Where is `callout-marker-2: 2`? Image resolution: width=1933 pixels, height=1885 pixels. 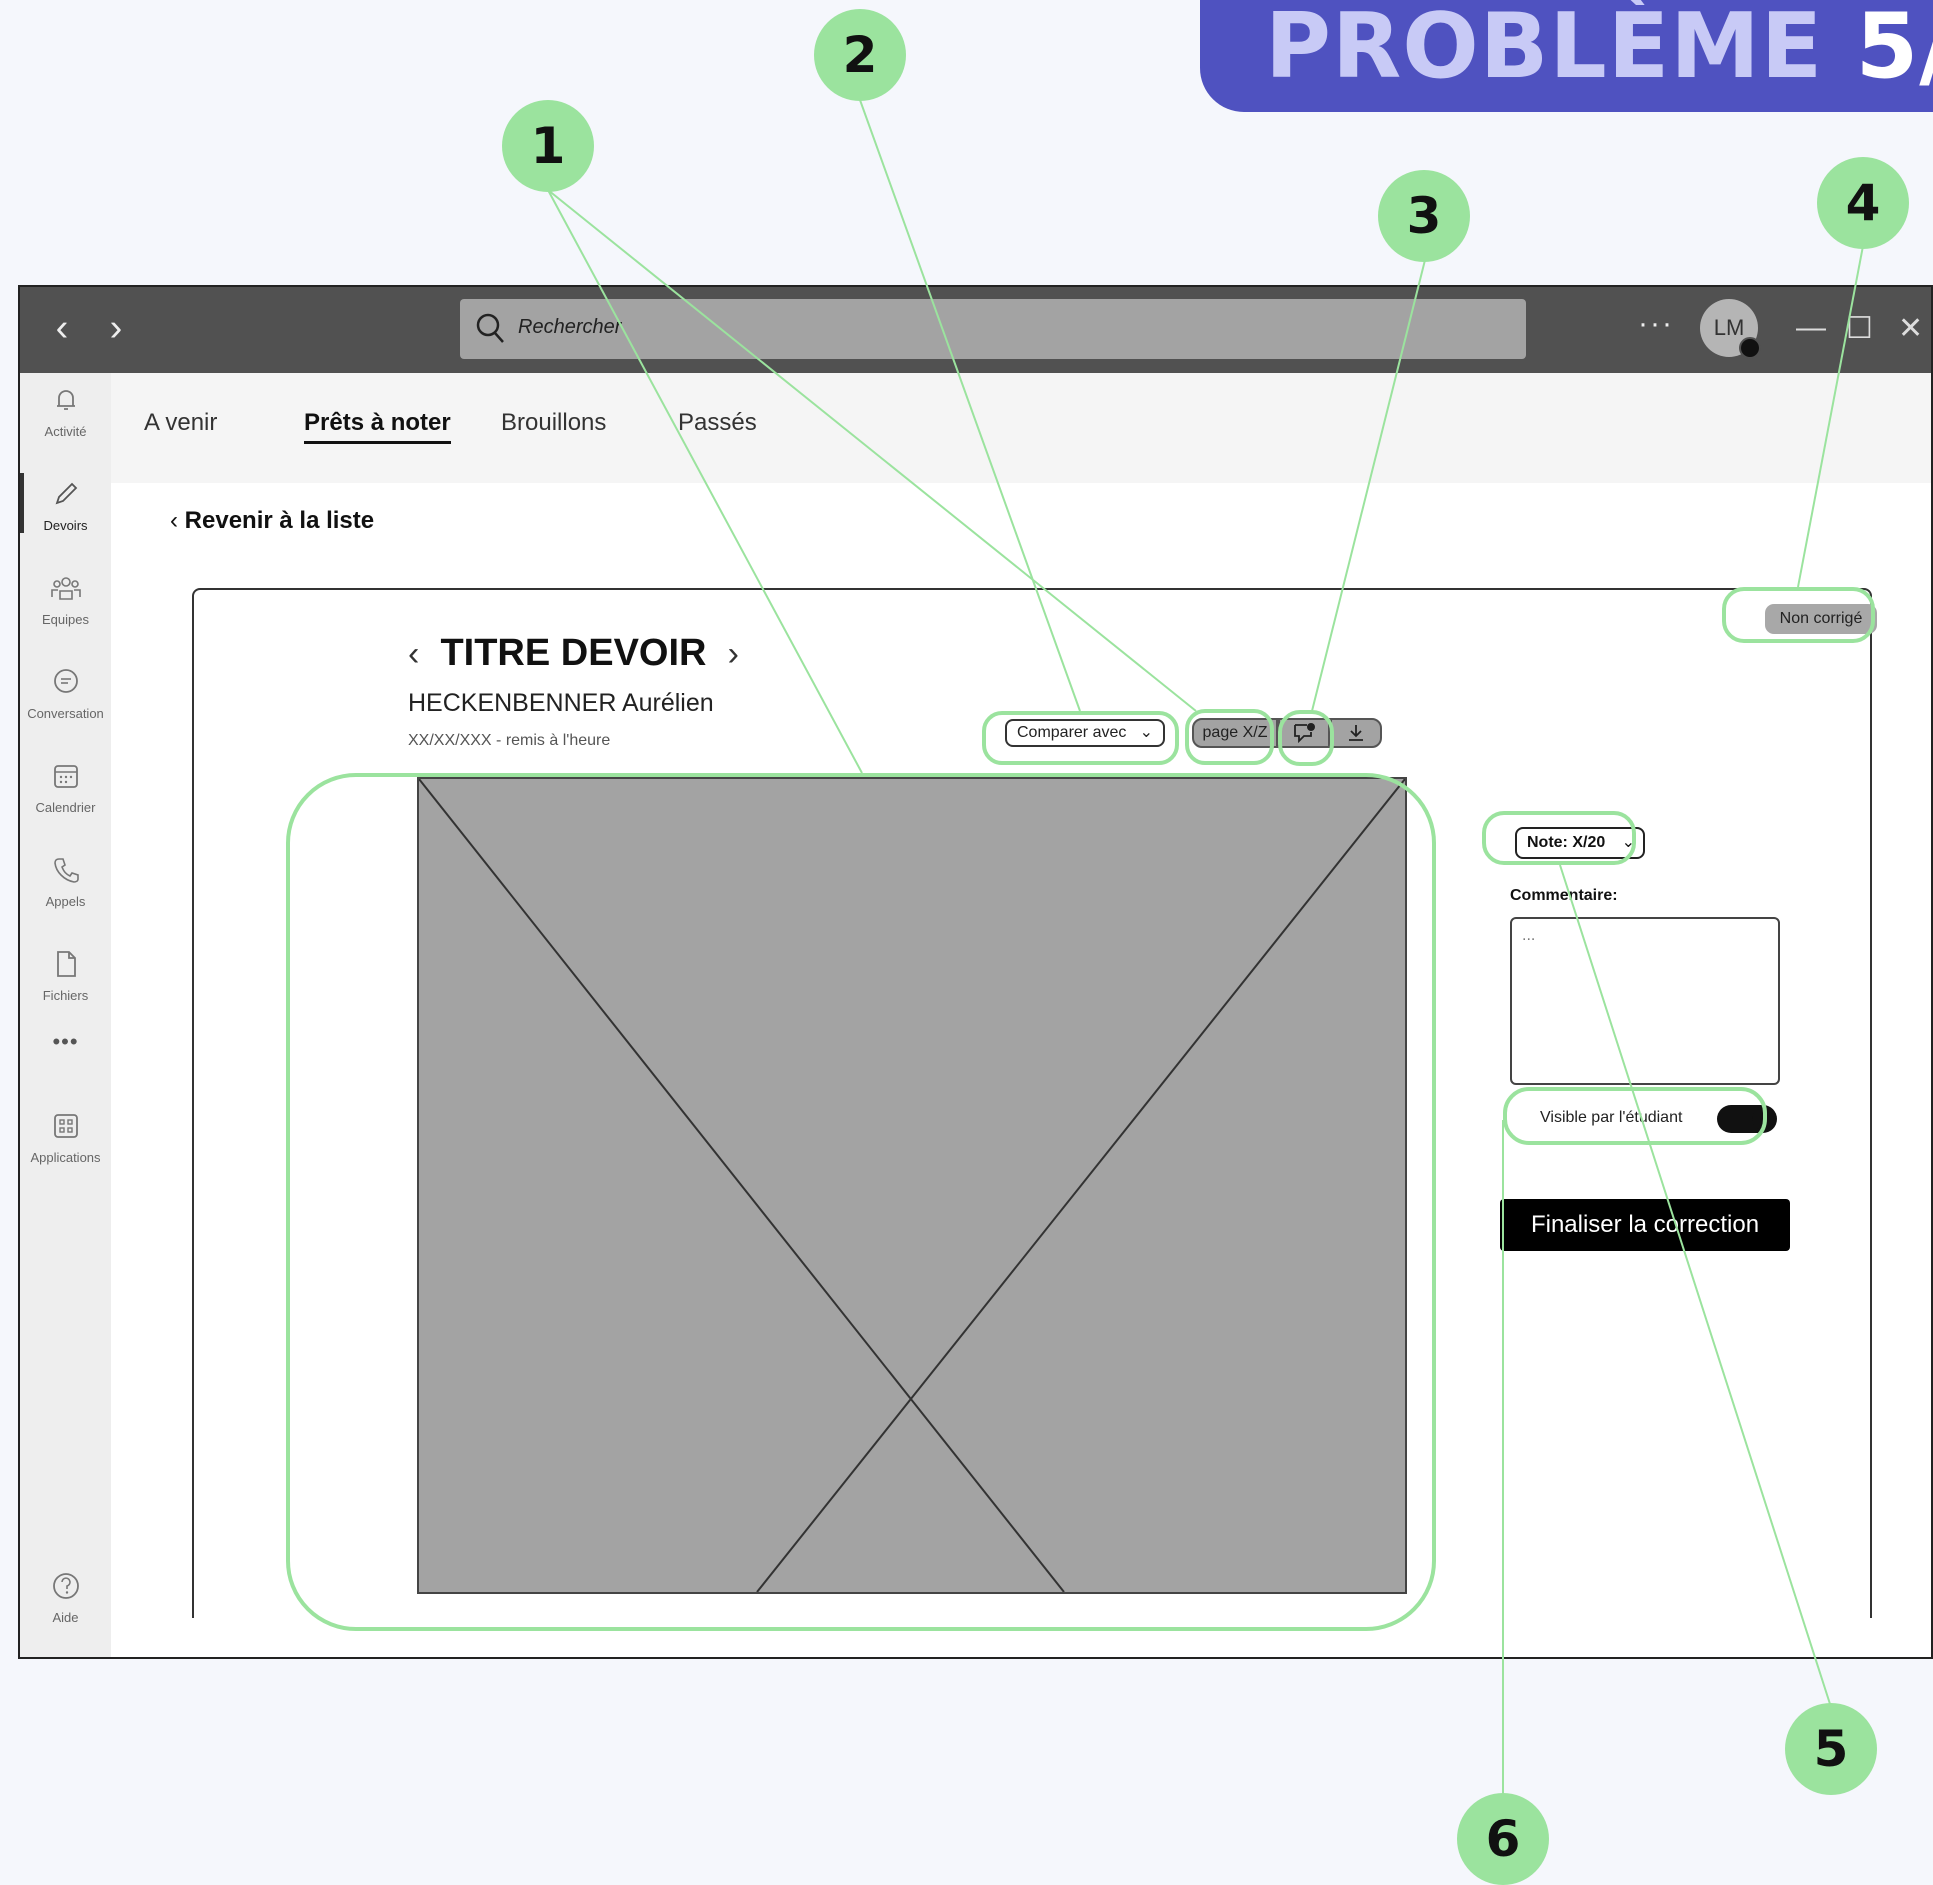 callout-marker-2: 2 is located at coordinates (860, 55).